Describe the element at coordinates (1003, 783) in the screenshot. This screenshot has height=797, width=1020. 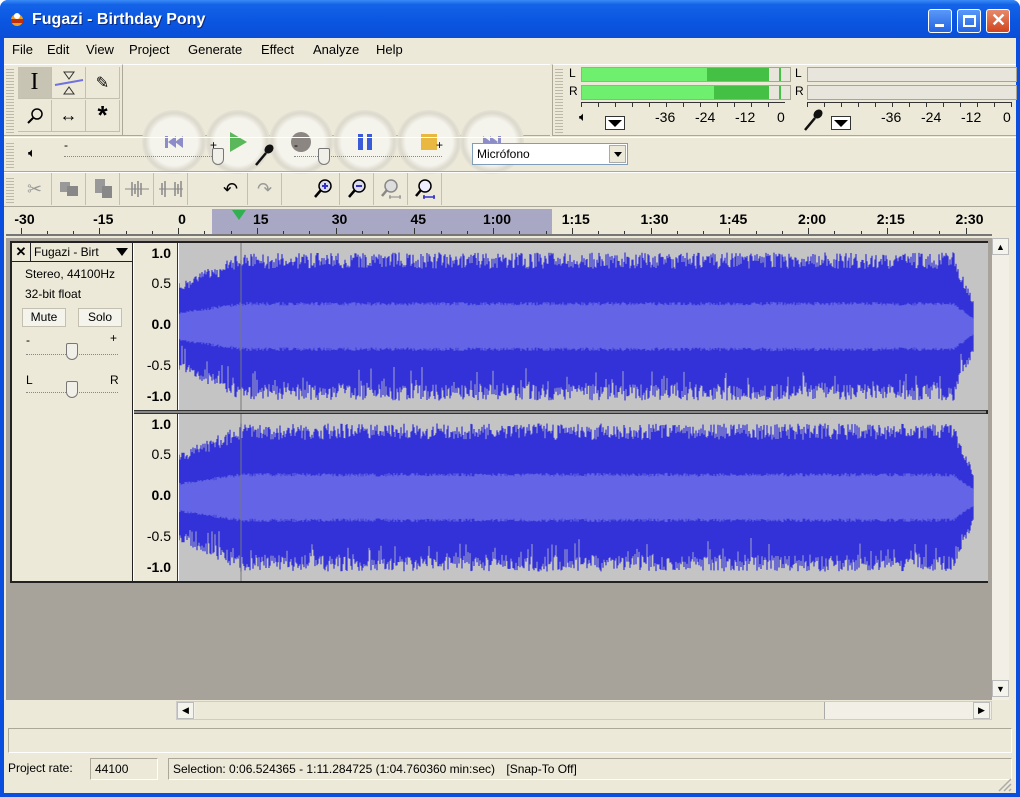
I see `resize-grip-icon` at that location.